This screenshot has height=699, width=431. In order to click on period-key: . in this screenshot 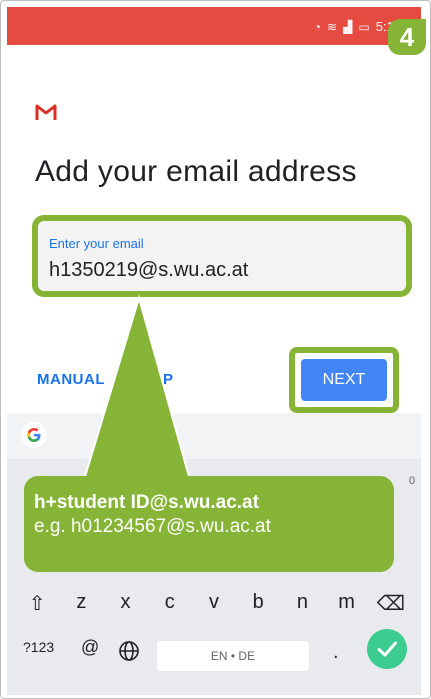, I will do `click(336, 652)`.